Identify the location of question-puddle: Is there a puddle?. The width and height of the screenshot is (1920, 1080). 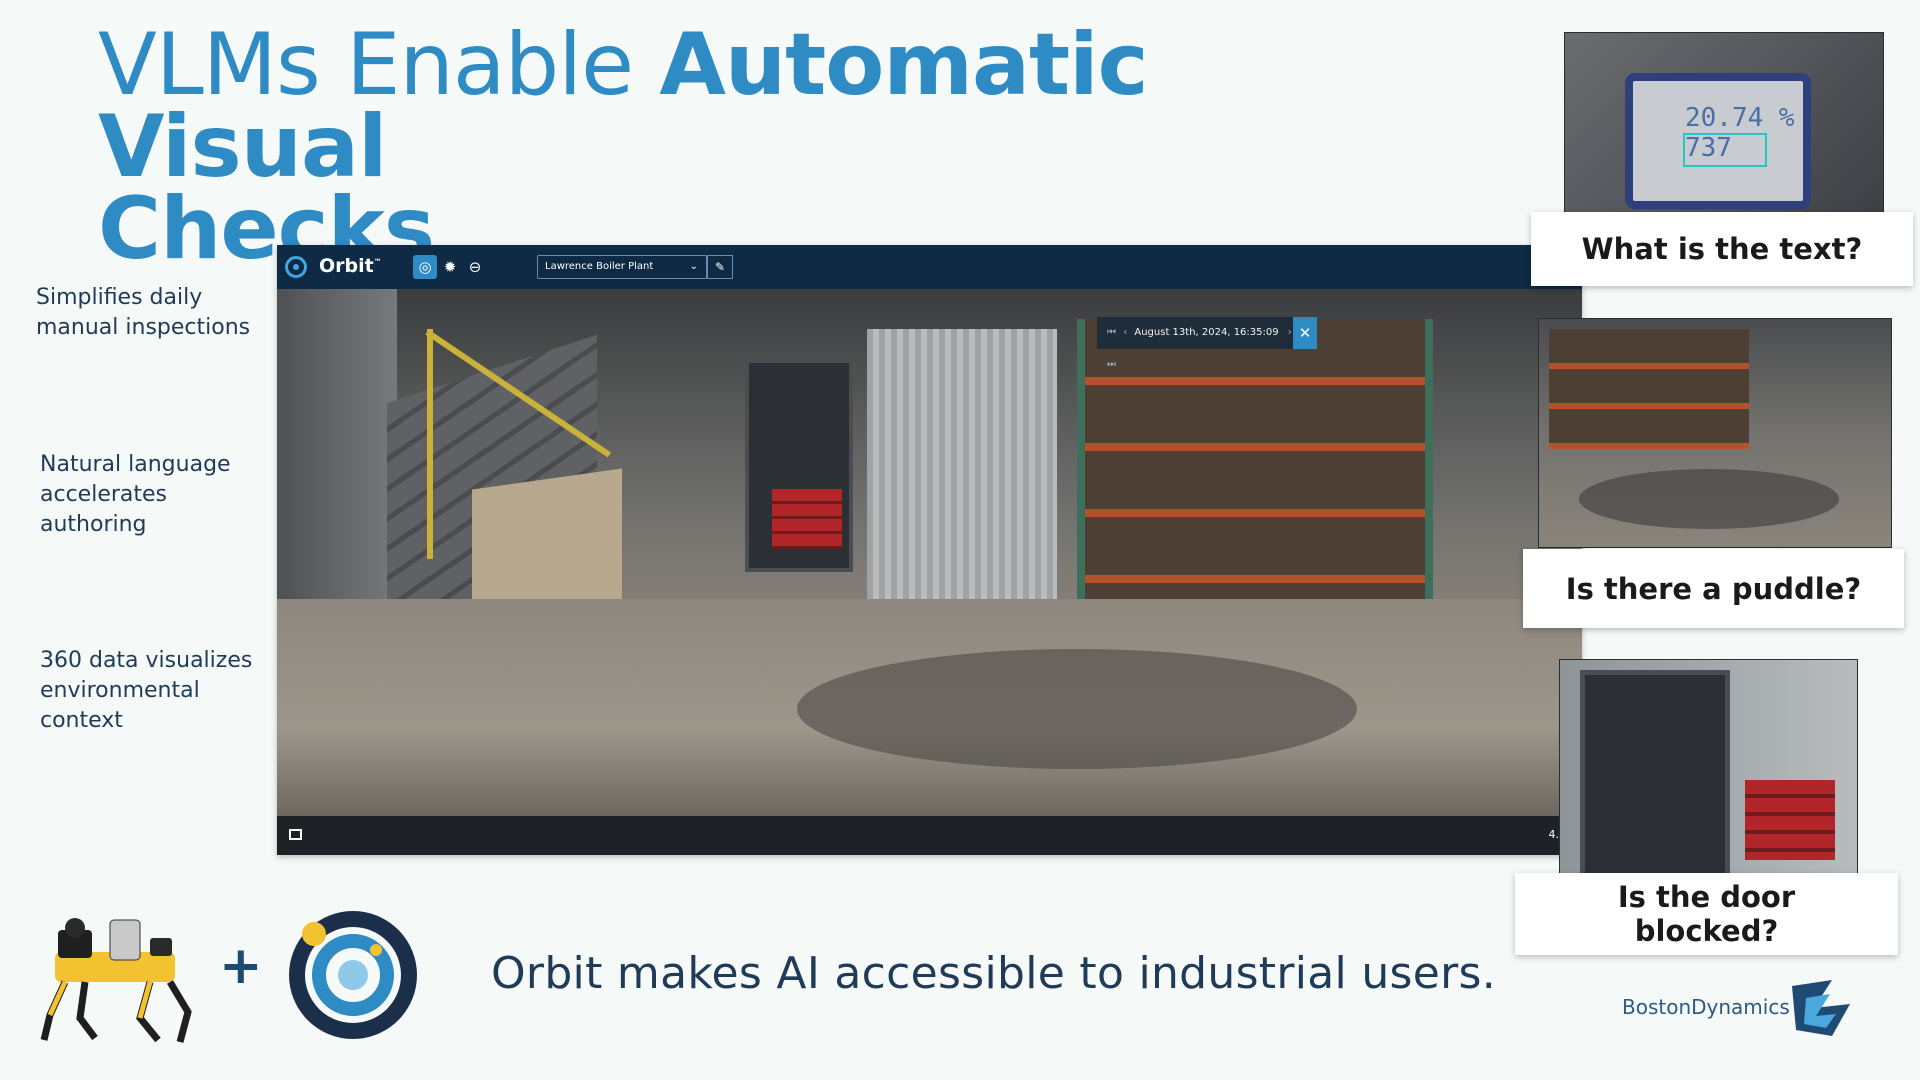
(1713, 588).